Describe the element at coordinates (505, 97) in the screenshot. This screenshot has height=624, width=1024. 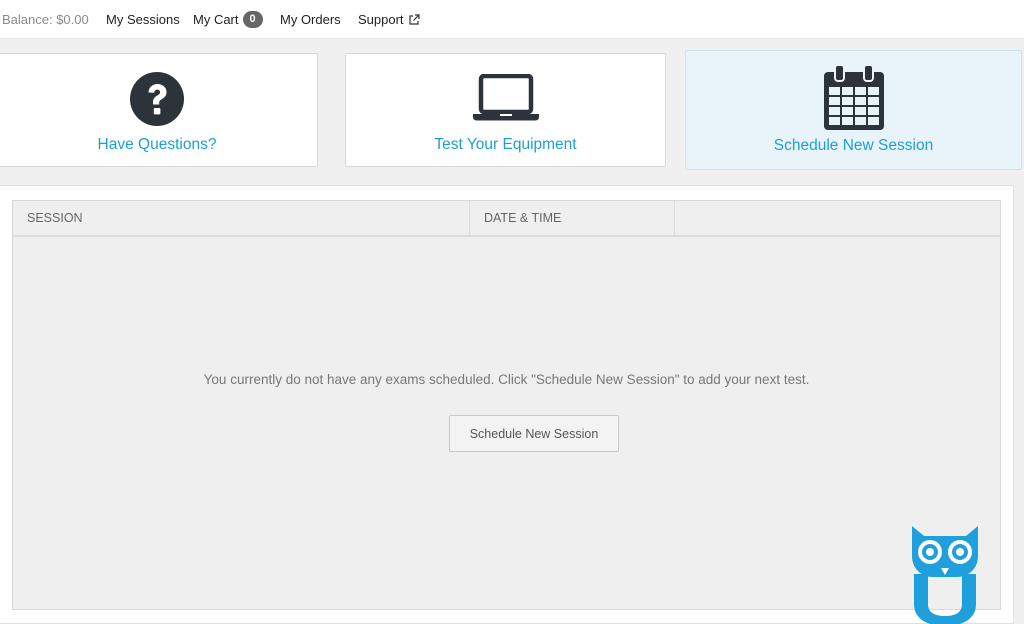
I see `laptop-icon` at that location.